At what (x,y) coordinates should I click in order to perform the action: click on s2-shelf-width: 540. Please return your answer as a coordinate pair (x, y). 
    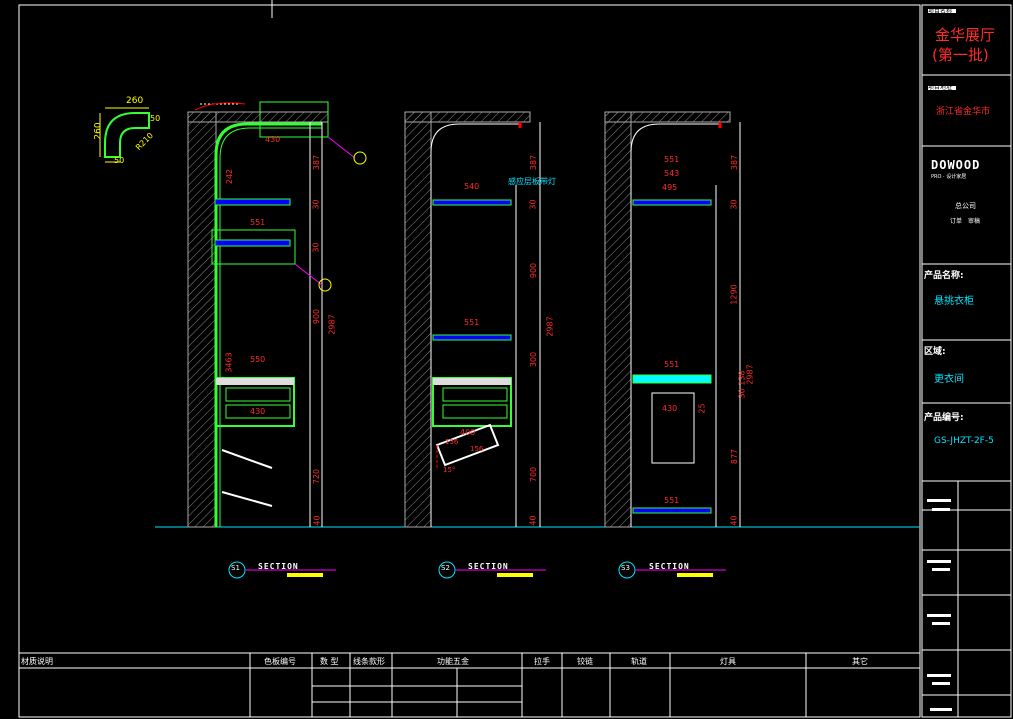
    Looking at the image, I should click on (472, 186).